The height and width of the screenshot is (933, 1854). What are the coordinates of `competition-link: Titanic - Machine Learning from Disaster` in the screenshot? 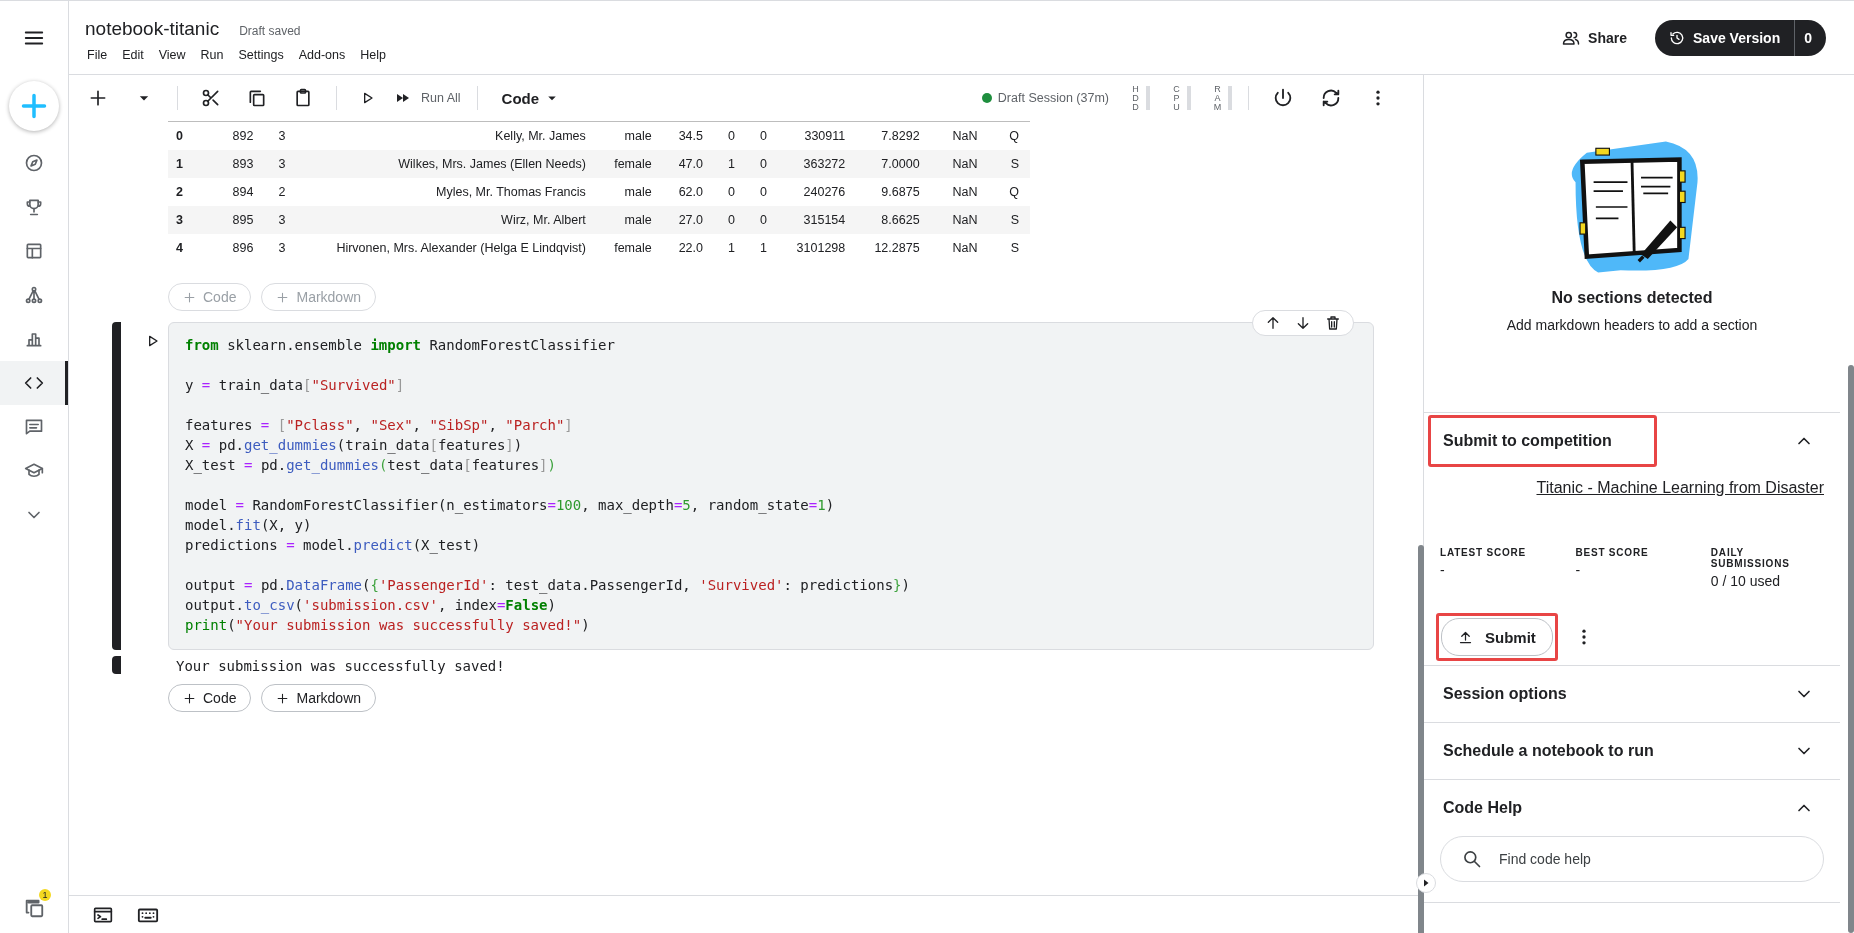 It's located at (1680, 488).